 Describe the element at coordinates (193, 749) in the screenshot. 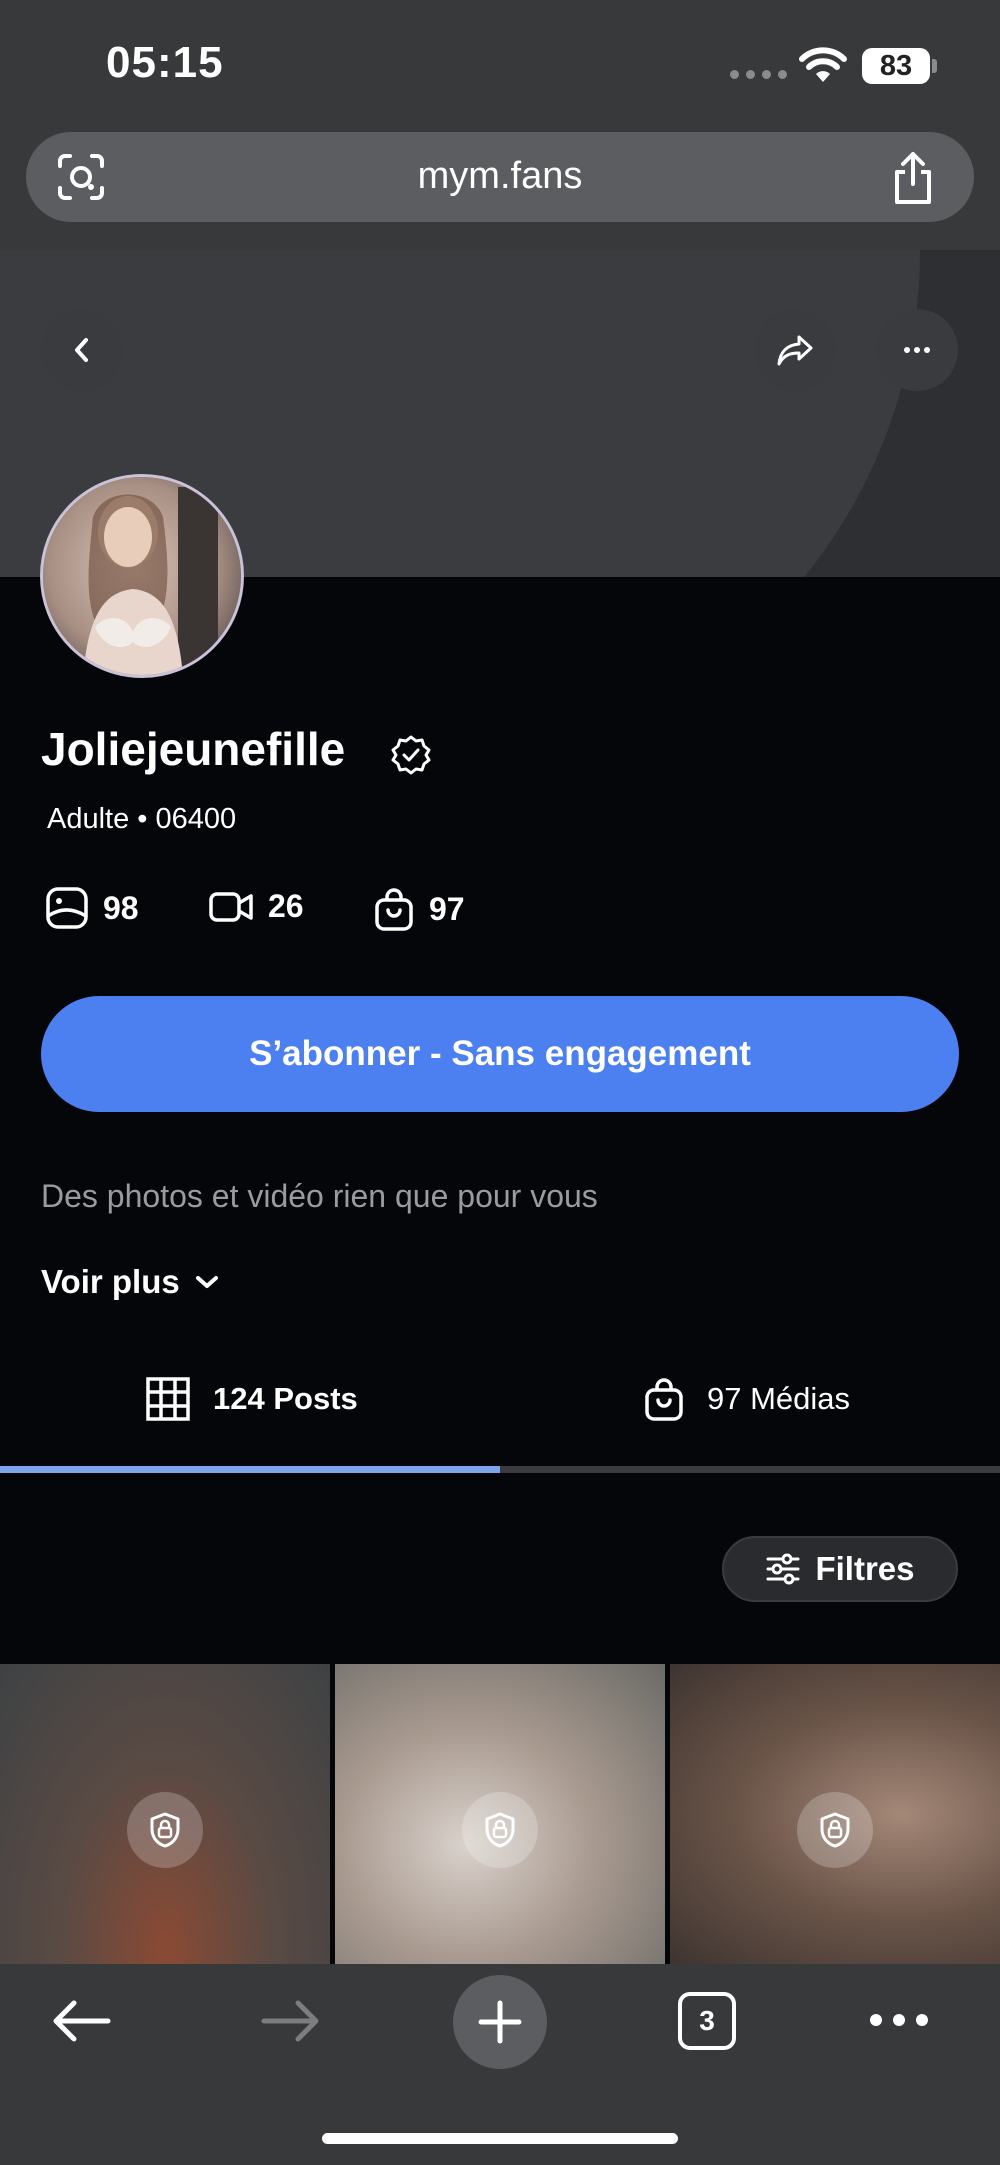

I see `profile-name: Joliejeunefille` at that location.